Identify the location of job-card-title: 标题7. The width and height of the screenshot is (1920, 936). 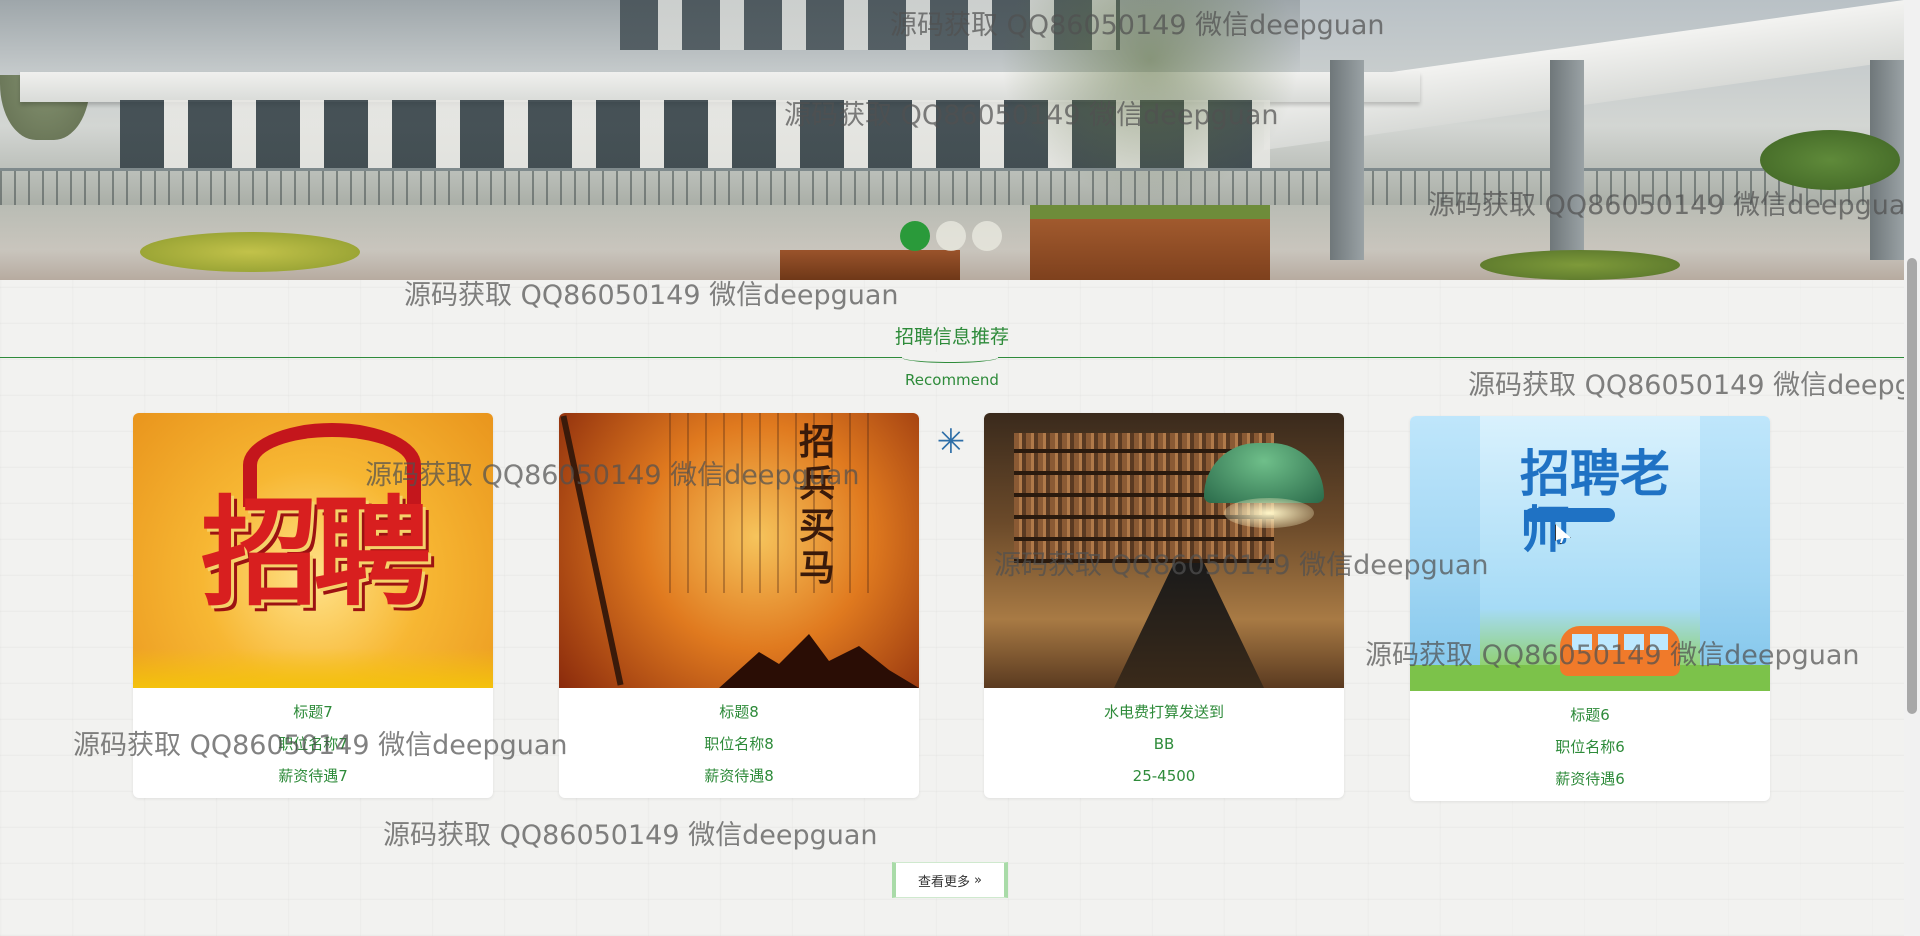
(313, 712).